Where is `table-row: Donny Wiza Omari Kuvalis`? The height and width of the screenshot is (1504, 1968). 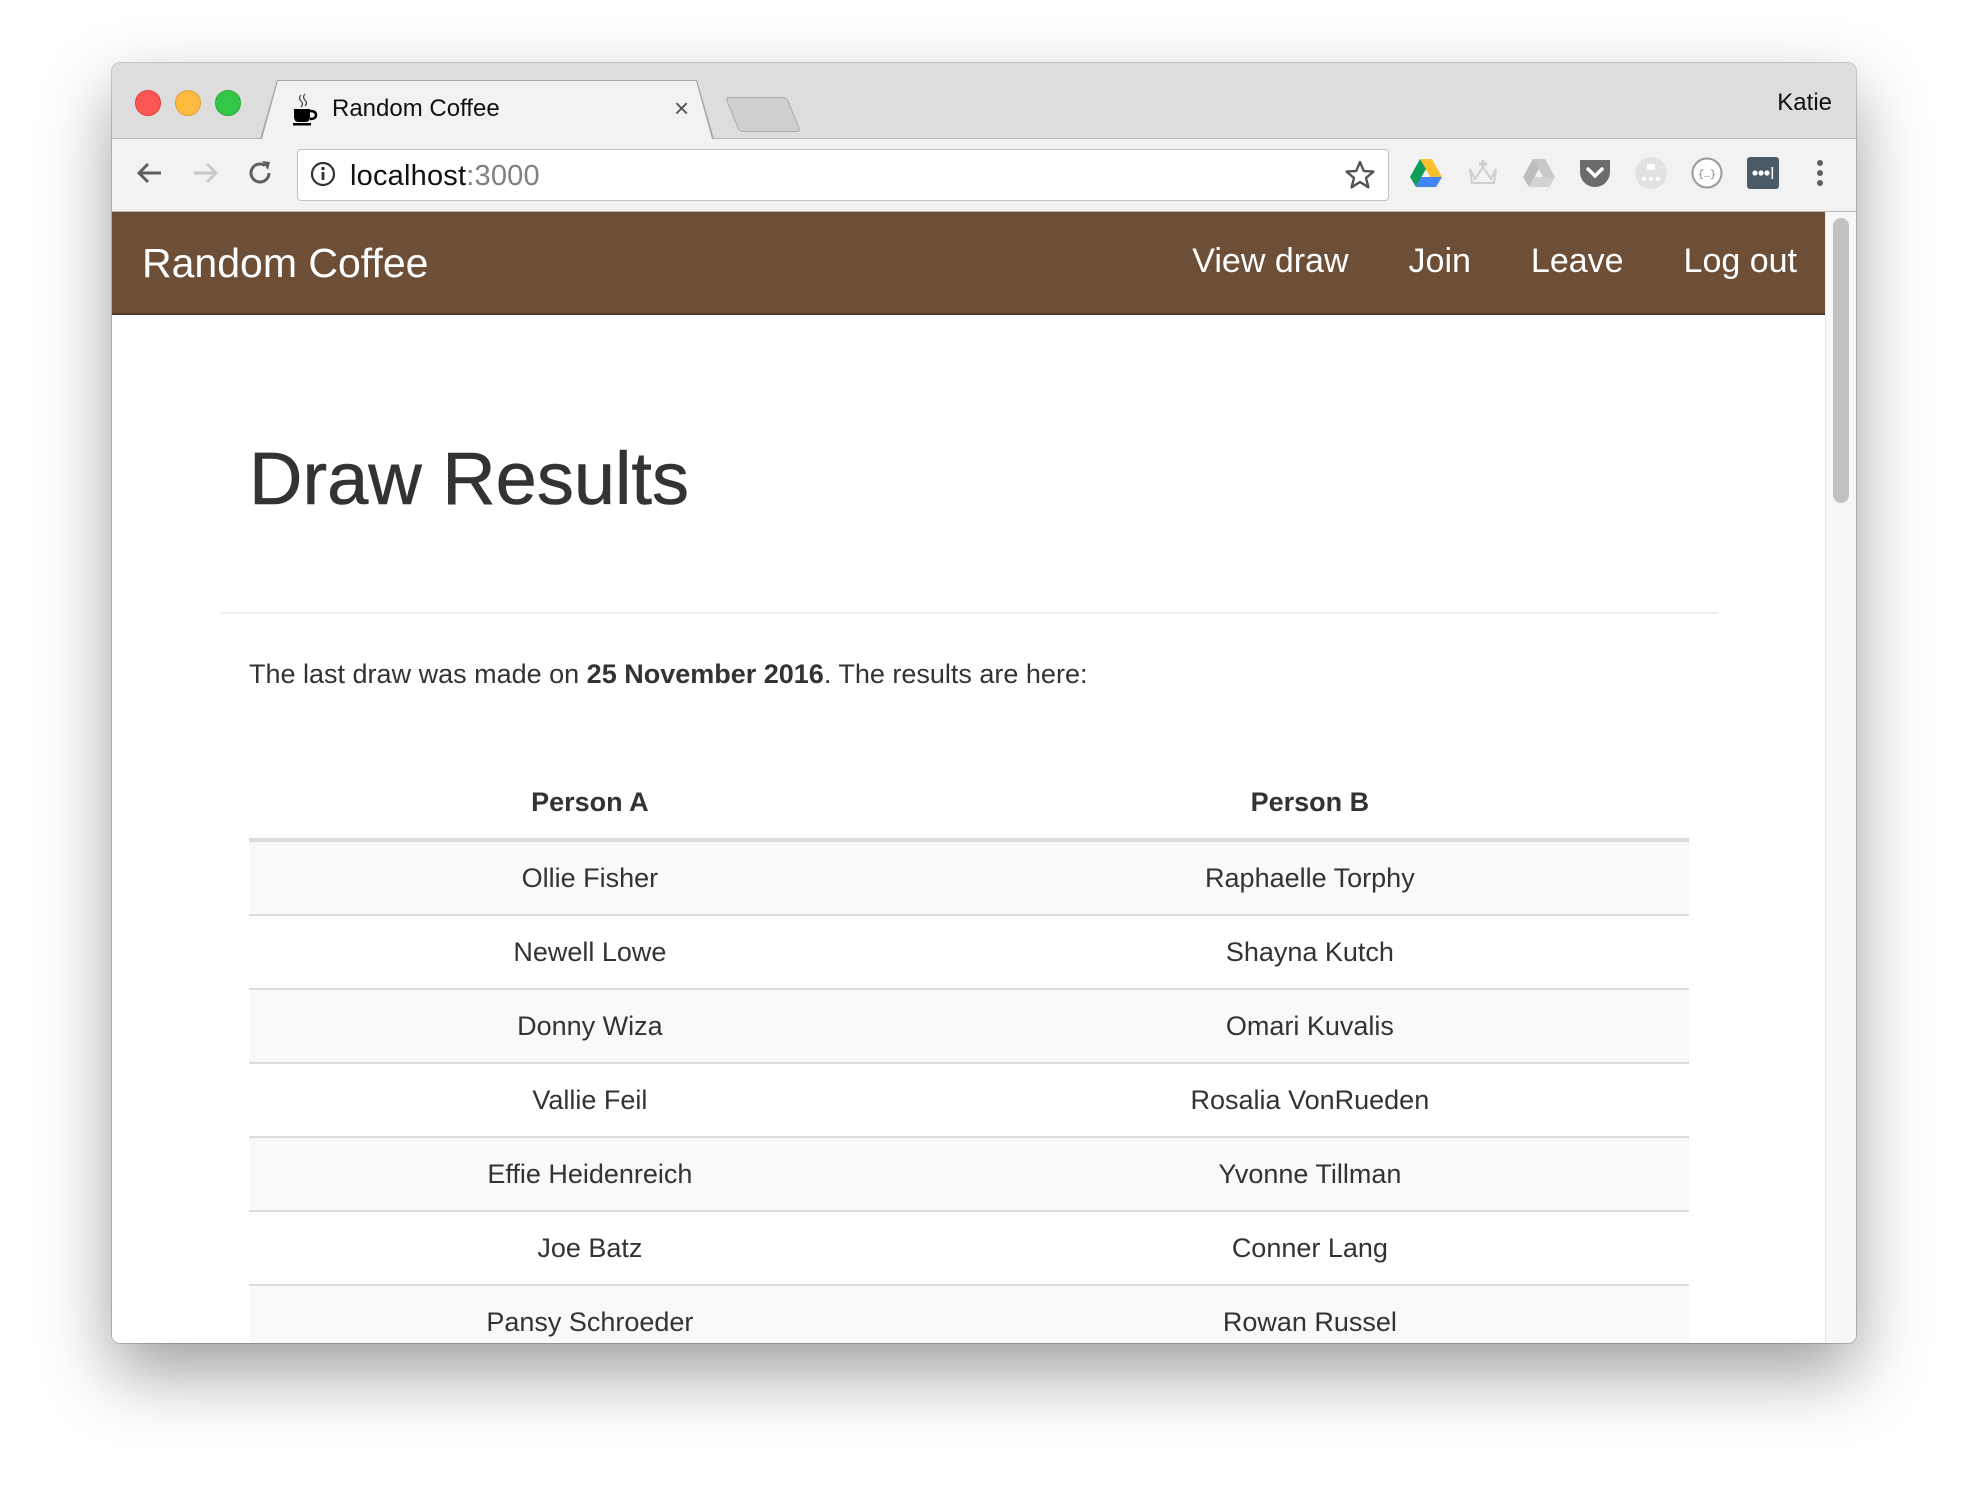
table-row: Donny Wiza Omari Kuvalis is located at coordinates (969, 1025).